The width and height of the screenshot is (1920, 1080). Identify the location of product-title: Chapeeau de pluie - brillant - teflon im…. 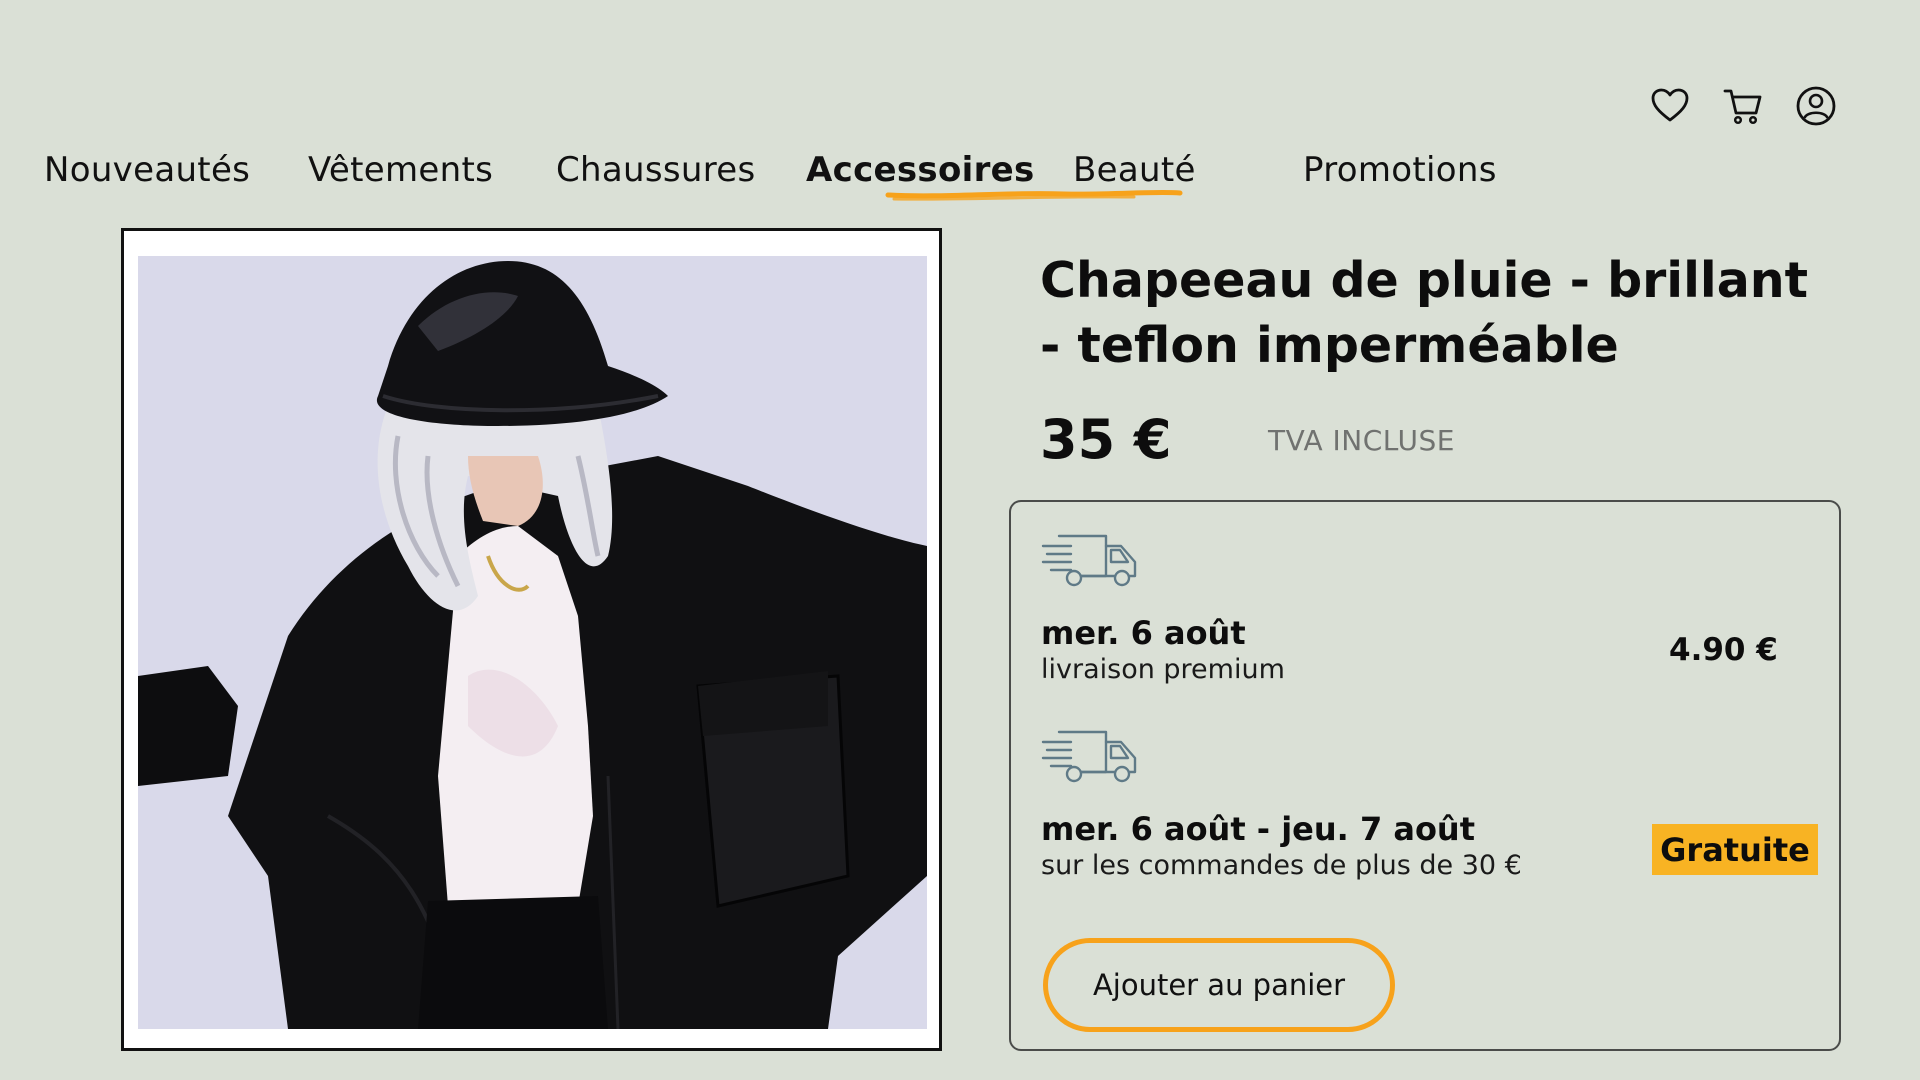
(1424, 313).